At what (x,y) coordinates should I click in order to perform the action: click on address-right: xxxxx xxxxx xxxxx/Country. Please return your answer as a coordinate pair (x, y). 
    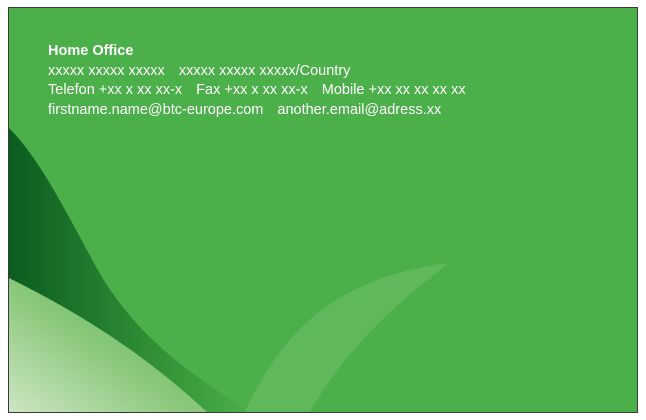
    Looking at the image, I should click on (264, 70).